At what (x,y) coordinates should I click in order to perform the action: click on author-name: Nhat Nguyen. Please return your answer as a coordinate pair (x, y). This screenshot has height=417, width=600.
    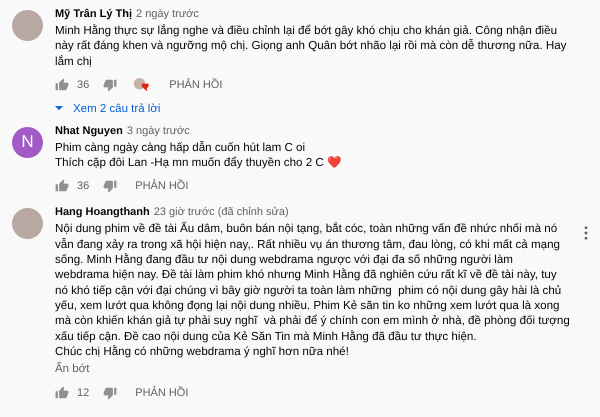
    Looking at the image, I should click on (89, 130).